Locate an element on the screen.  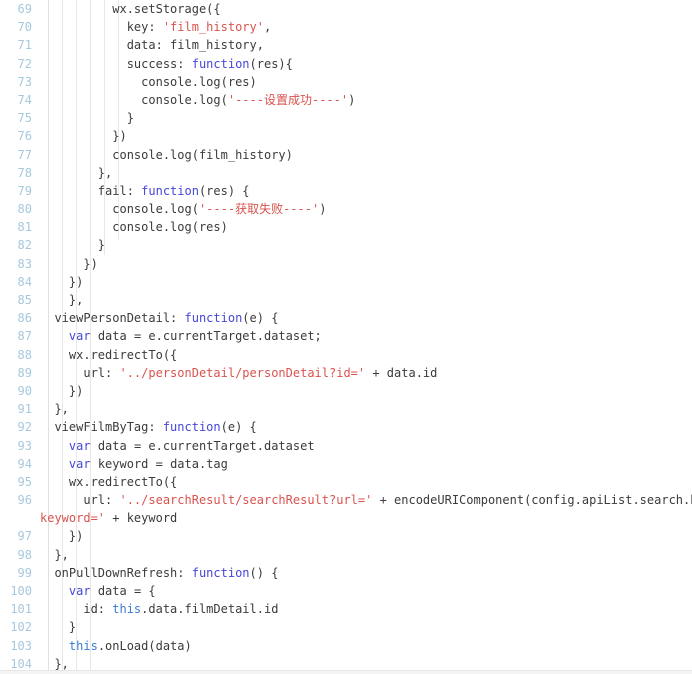
code-line: 74 console.log('----设置成功----') is located at coordinates (346, 100).